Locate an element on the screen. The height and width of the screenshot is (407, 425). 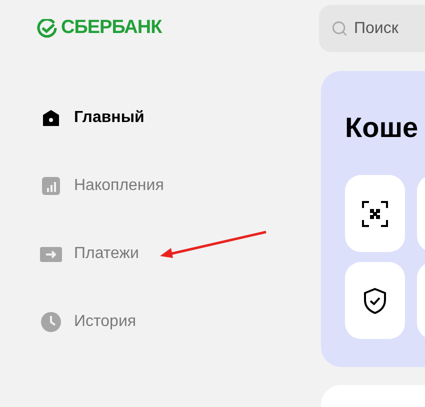
qr-scan-icon is located at coordinates (375, 213).